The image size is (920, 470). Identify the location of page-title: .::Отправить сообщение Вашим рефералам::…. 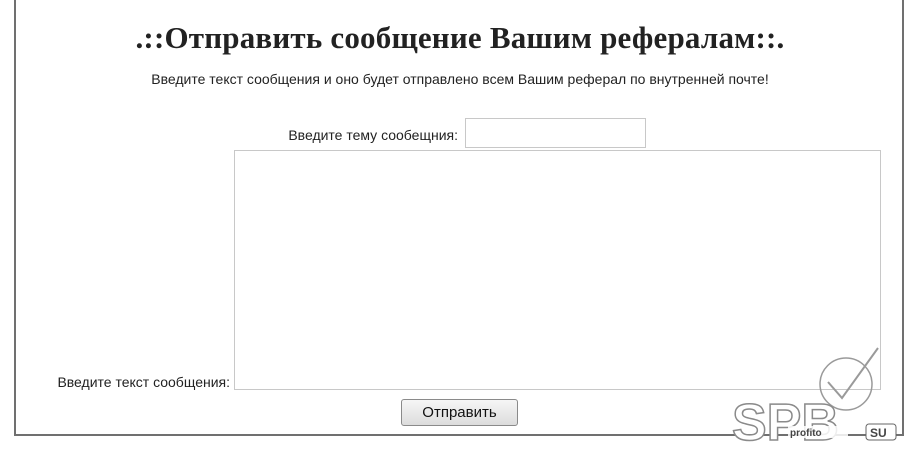
(460, 37).